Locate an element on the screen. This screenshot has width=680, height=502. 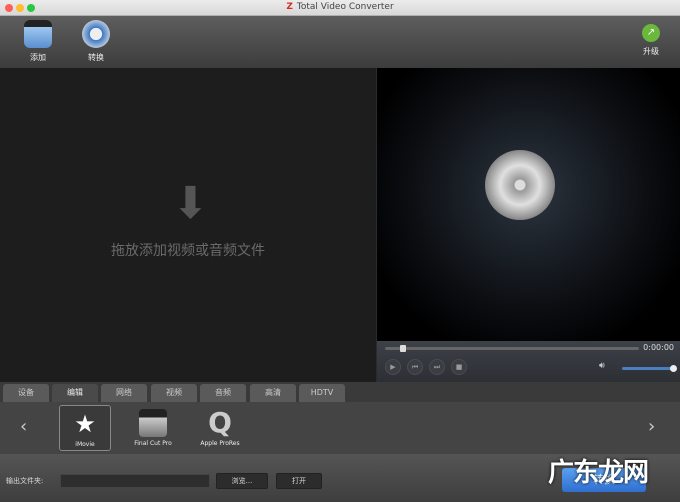
category-tabs: 设备 编辑 网络 视频 音频 高清 HDTV is located at coordinates (340, 392).